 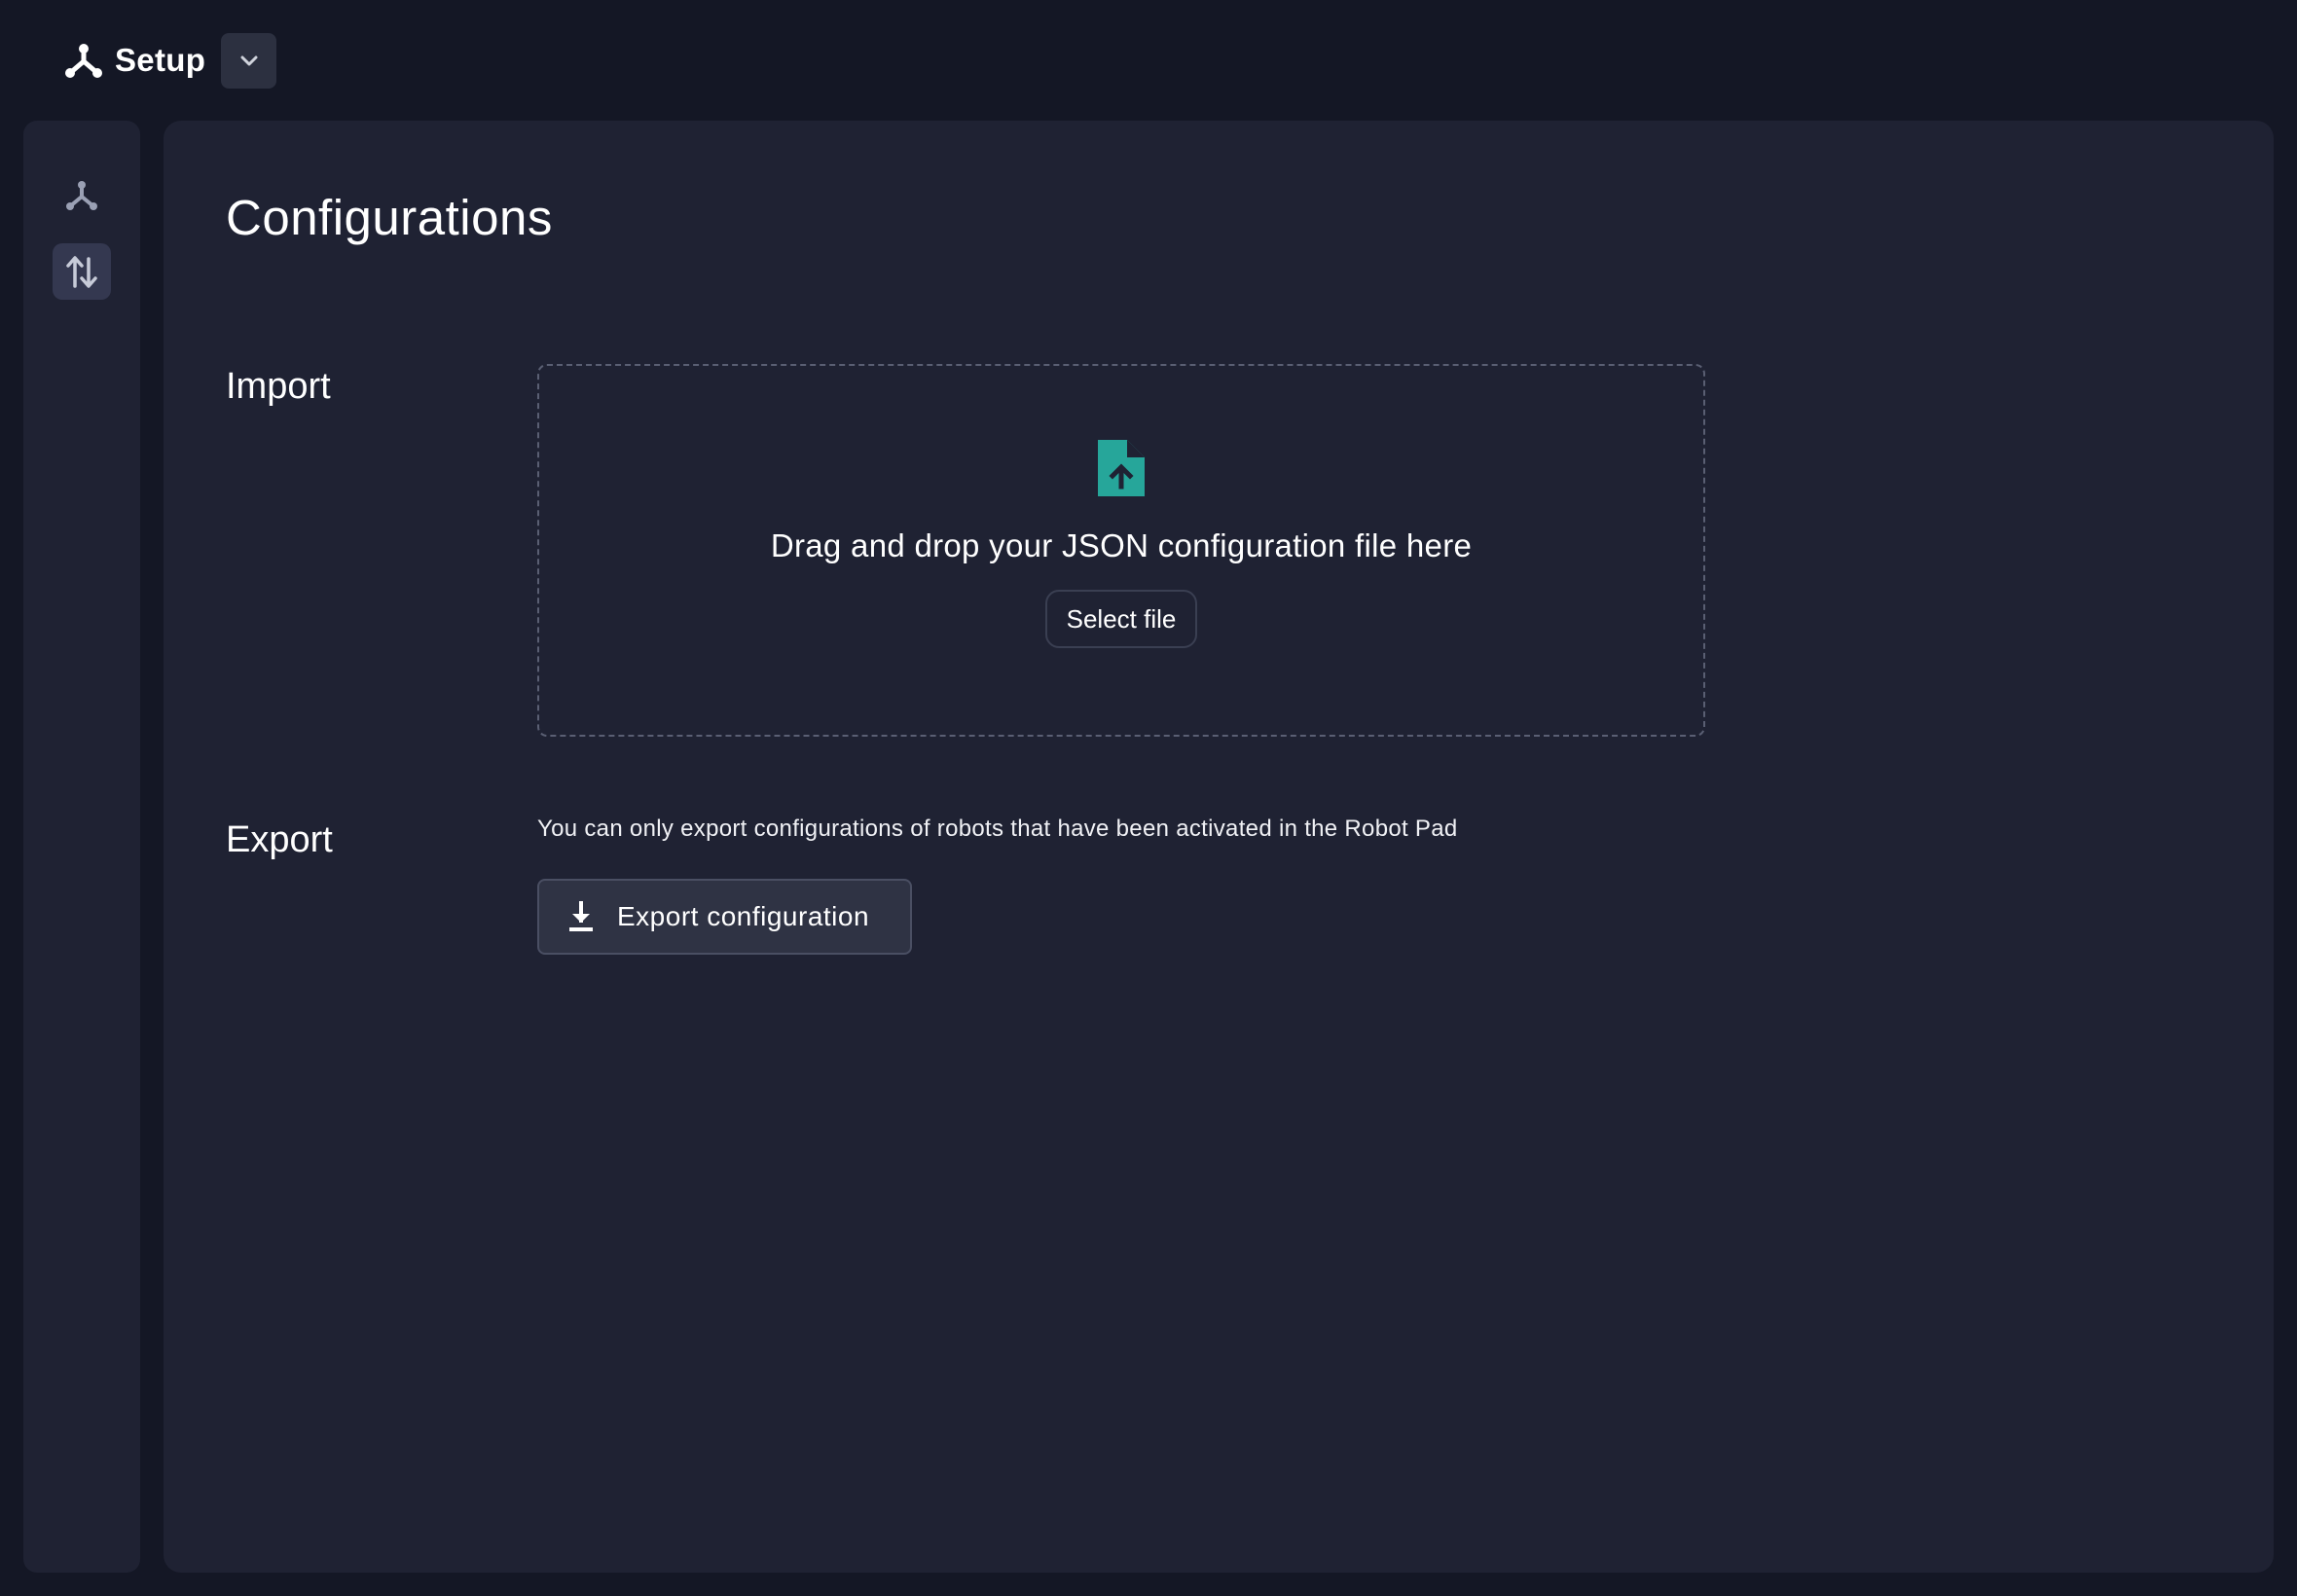 I want to click on sidebar, so click(x=81, y=847).